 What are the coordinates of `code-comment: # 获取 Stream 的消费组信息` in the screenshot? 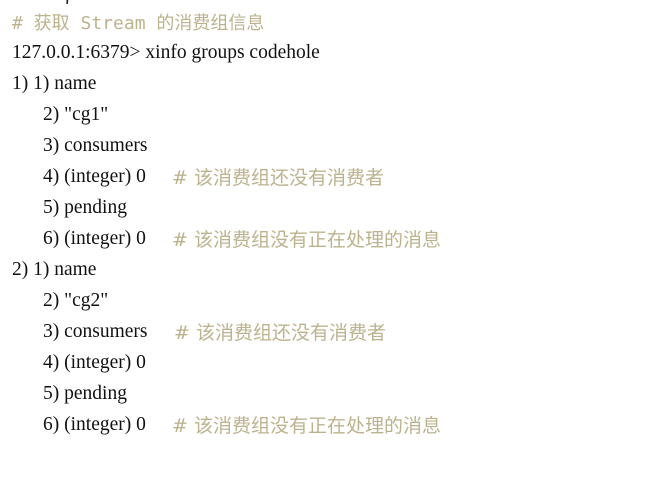 It's located at (138, 23).